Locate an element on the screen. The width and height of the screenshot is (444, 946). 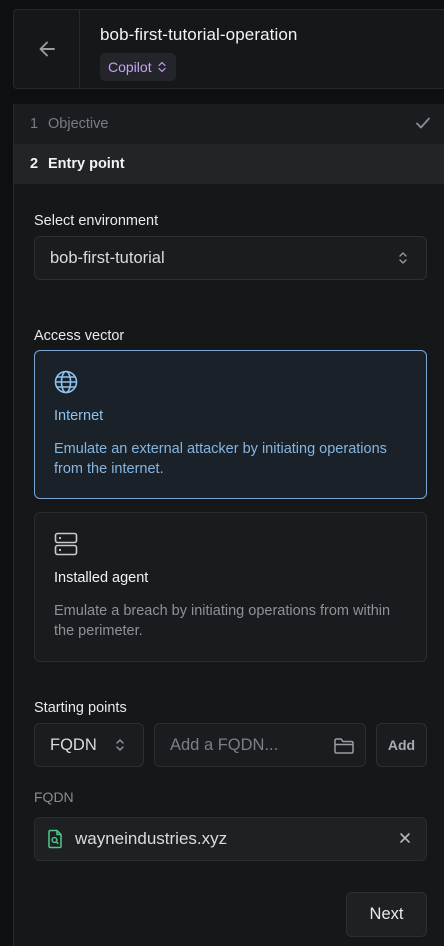
step-label: Entry point is located at coordinates (86, 164).